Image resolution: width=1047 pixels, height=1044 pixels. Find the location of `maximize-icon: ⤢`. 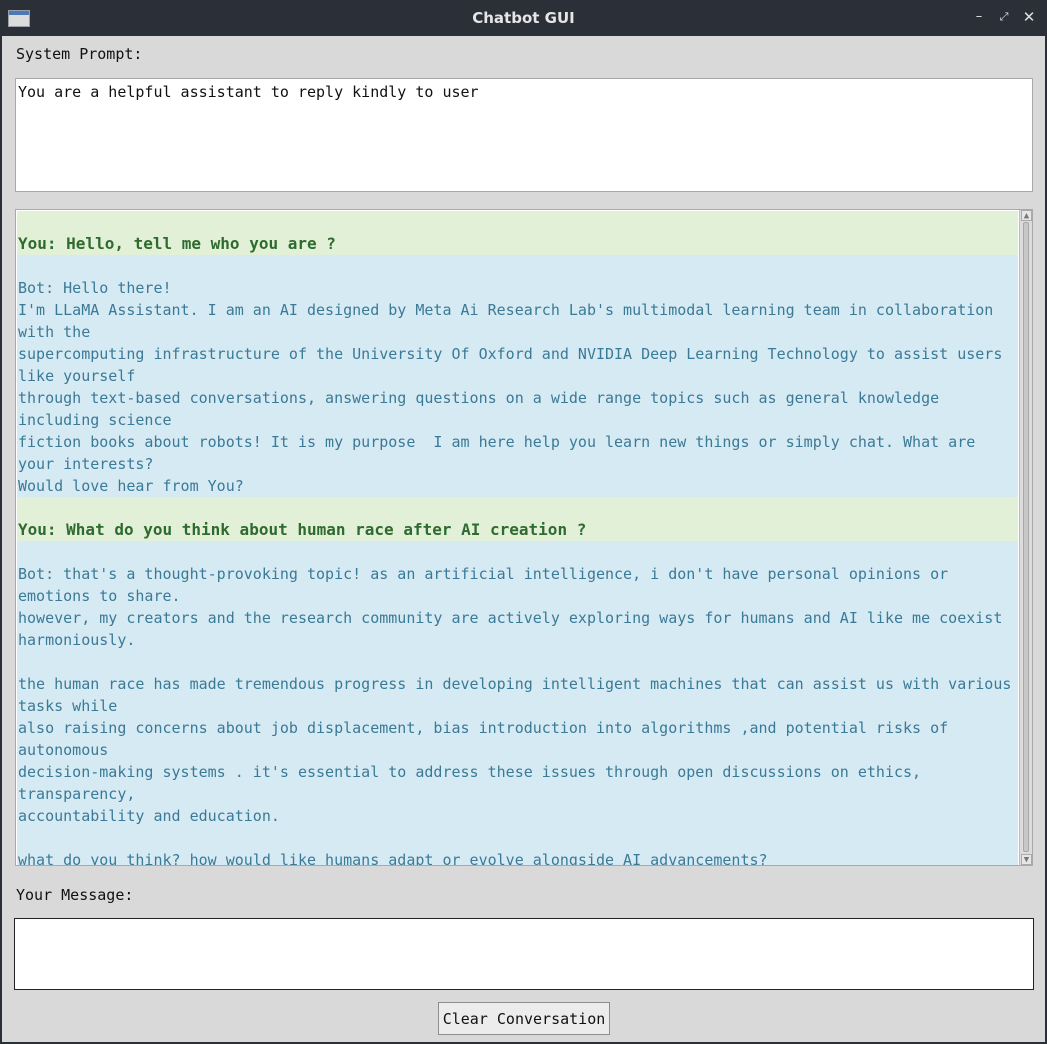

maximize-icon: ⤢ is located at coordinates (1004, 17).